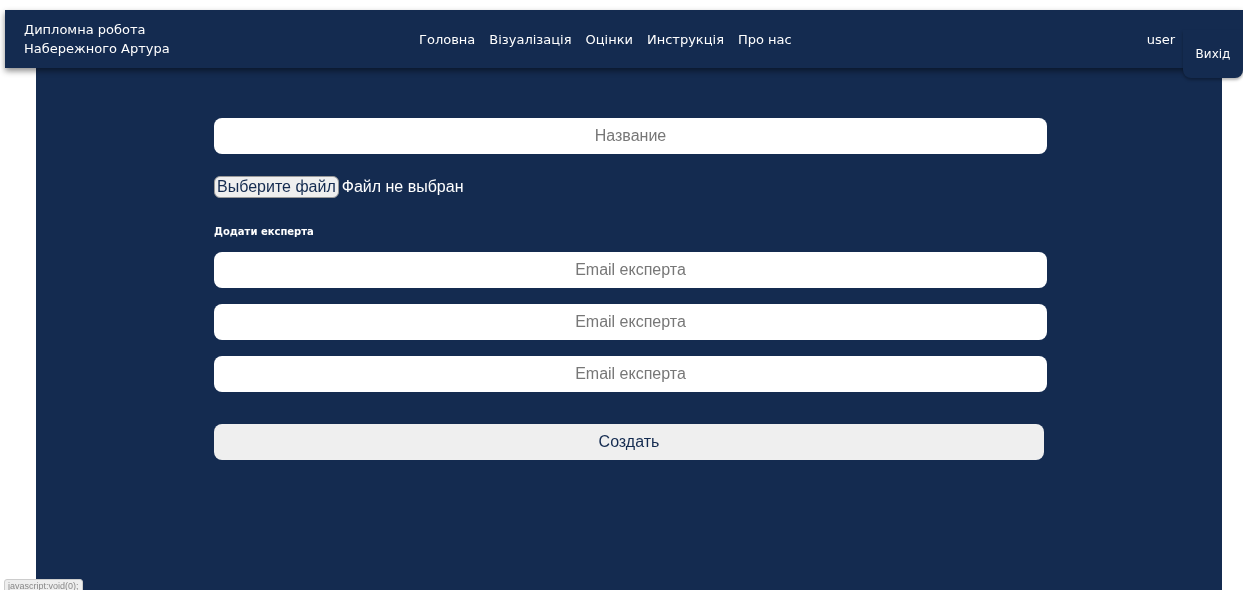  What do you see at coordinates (685, 39) in the screenshot?
I see `nav-link: Инструкція` at bounding box center [685, 39].